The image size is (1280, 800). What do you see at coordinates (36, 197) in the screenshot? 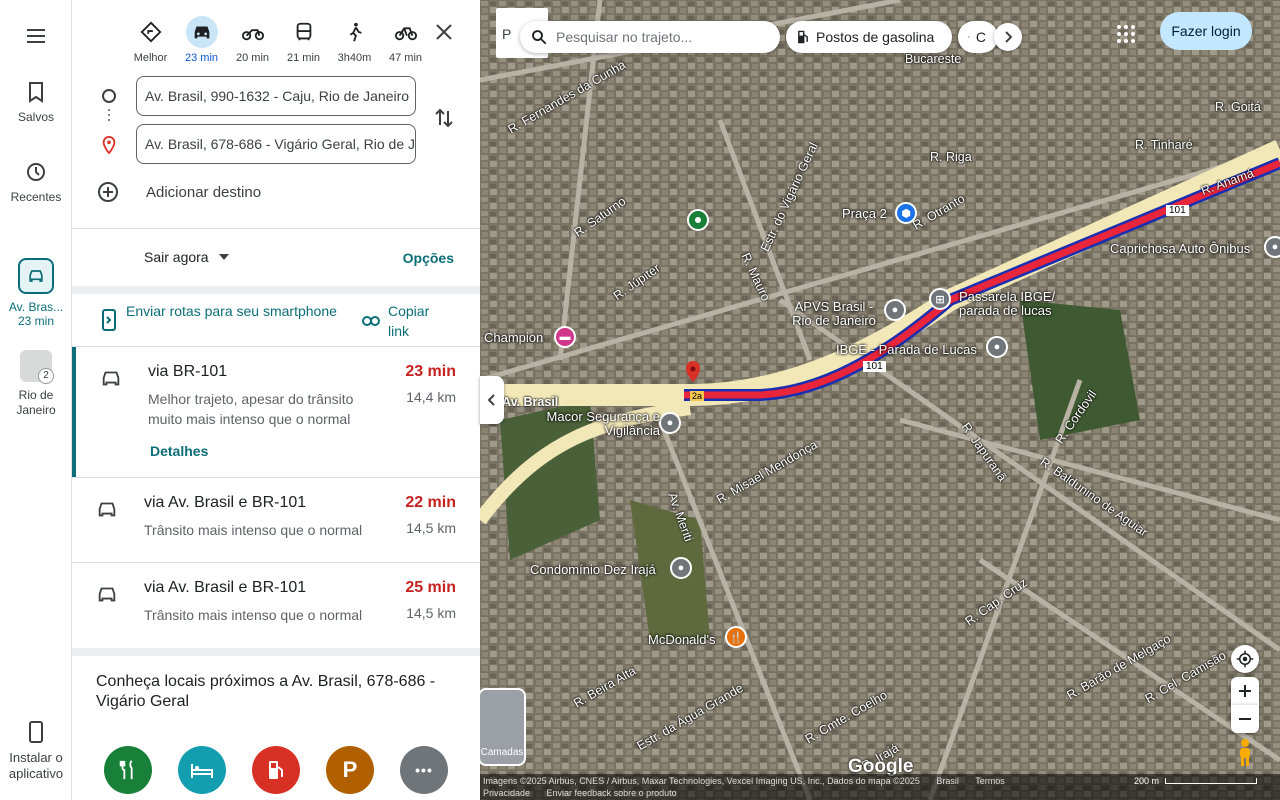
I see `recent-label: Recentes` at bounding box center [36, 197].